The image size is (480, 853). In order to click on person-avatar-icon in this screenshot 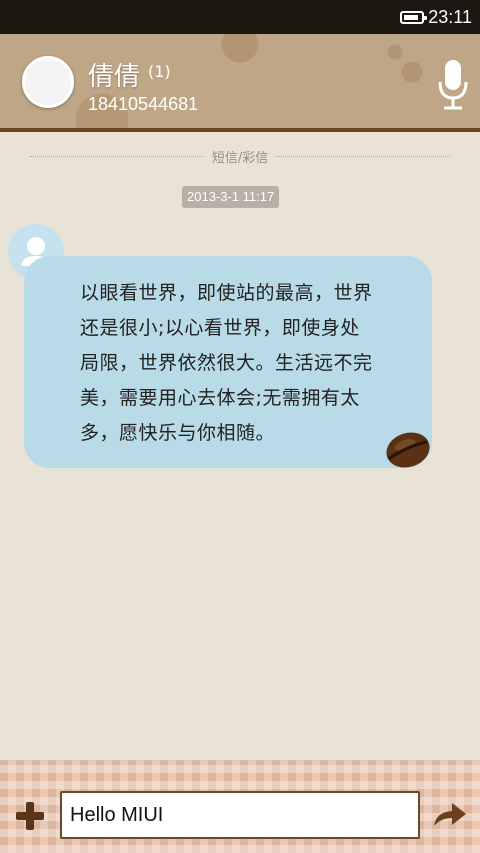, I will do `click(48, 82)`.